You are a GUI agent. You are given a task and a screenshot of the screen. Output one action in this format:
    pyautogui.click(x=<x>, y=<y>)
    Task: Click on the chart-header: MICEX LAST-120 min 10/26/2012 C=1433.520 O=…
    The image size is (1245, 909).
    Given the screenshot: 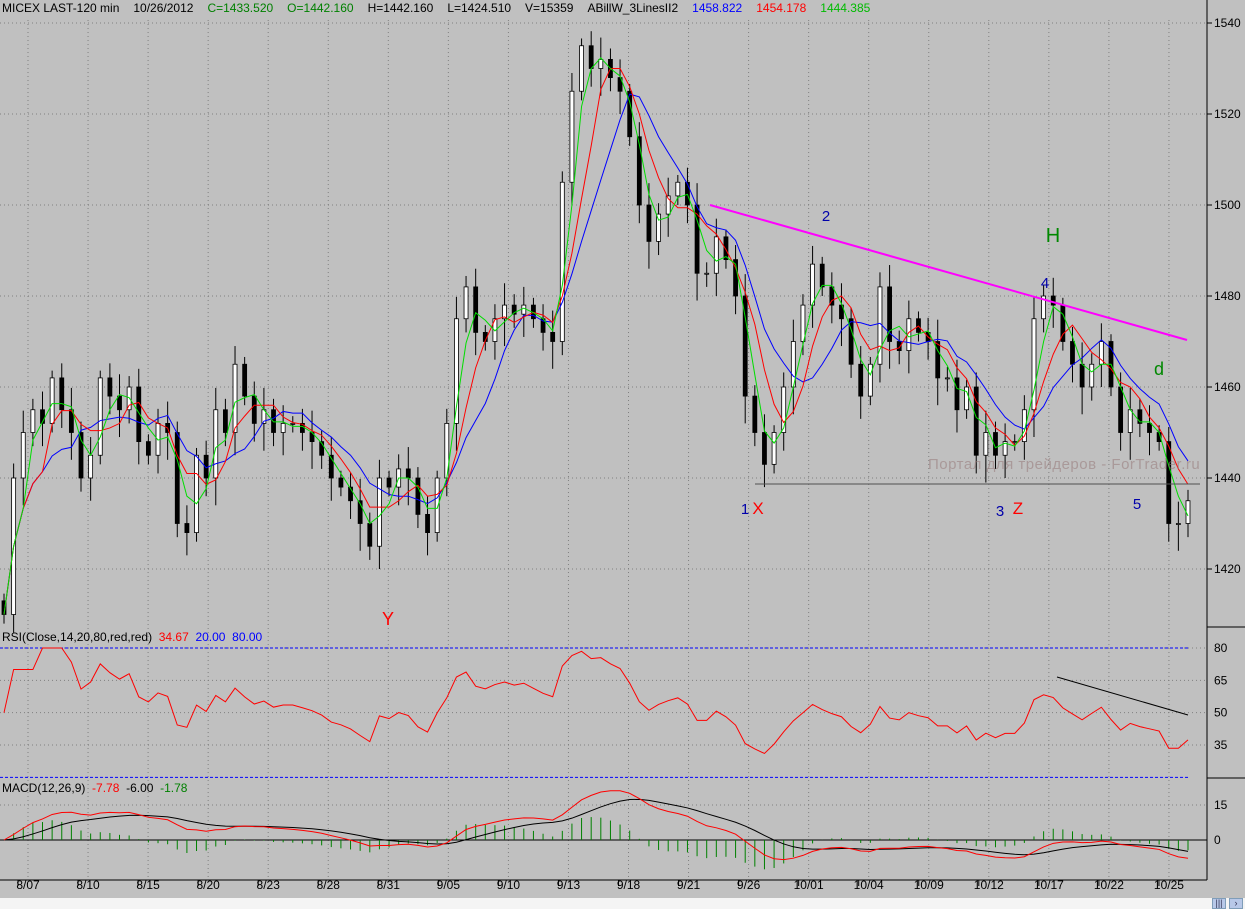 What is the action you would take?
    pyautogui.click(x=443, y=8)
    